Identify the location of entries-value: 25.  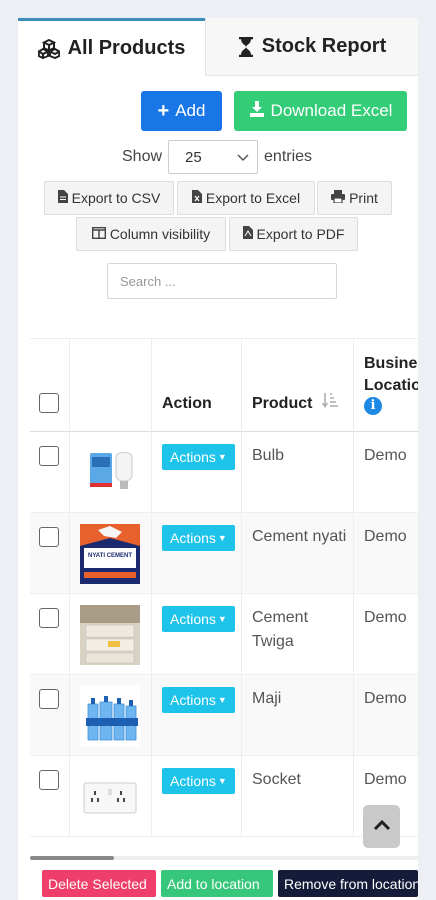
(193, 157).